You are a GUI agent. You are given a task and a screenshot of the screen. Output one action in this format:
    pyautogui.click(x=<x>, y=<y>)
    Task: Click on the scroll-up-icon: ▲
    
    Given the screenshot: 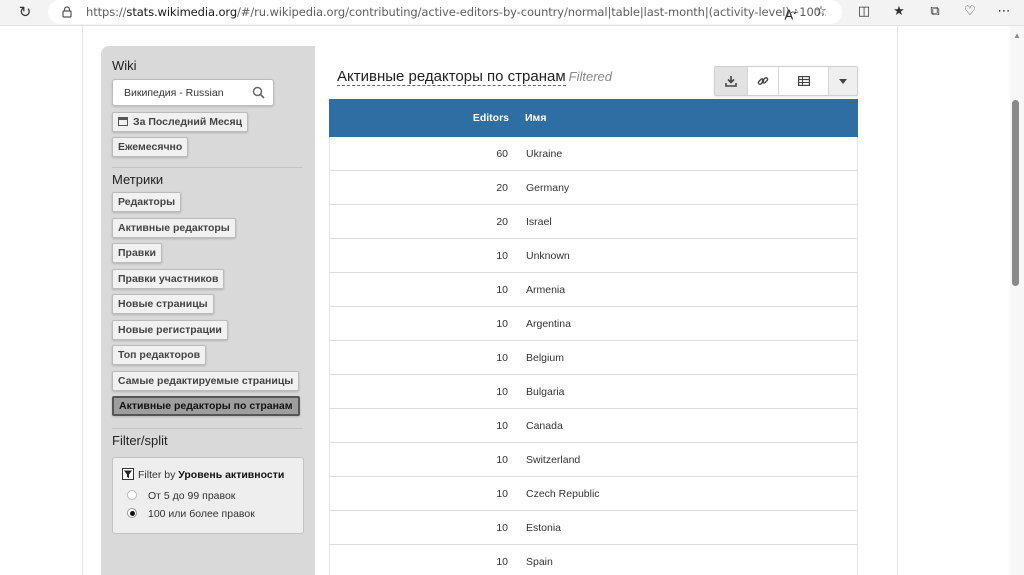 What is the action you would take?
    pyautogui.click(x=1017, y=36)
    